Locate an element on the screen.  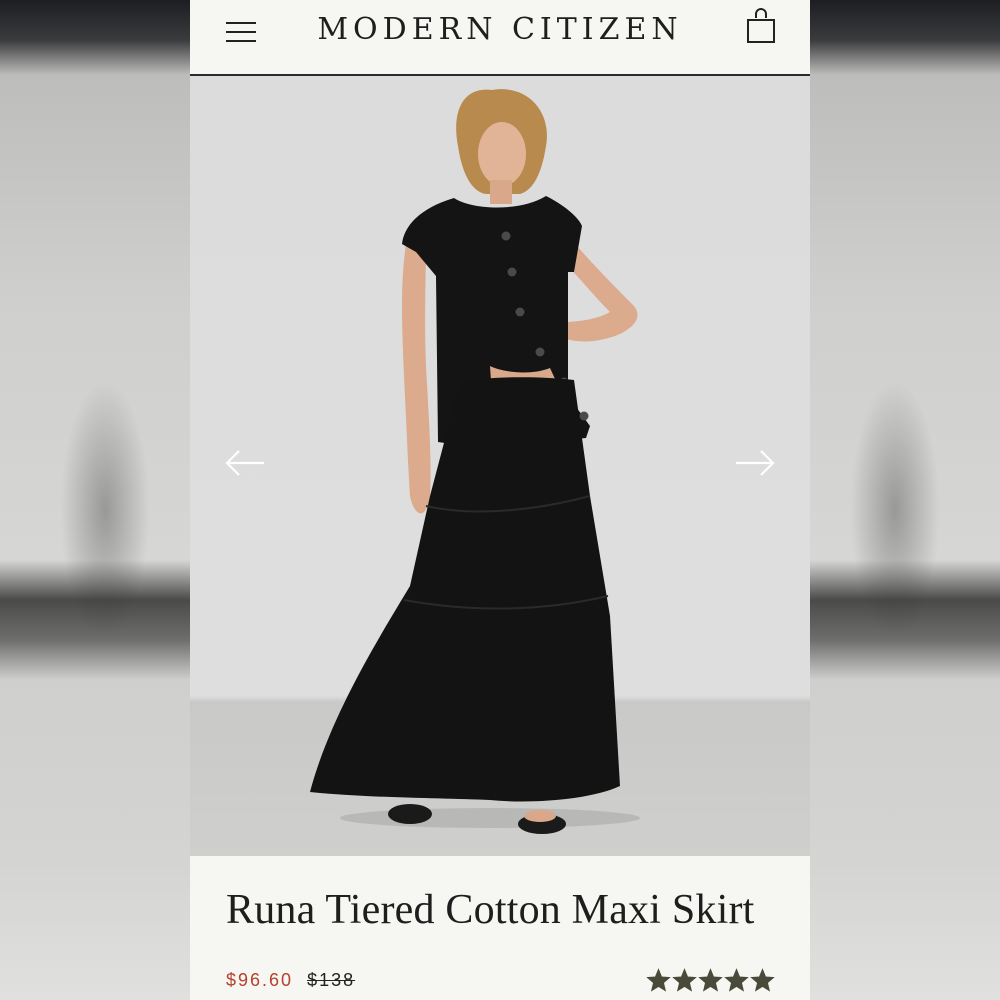
price-row: $96.60 $138 is located at coordinates (290, 980).